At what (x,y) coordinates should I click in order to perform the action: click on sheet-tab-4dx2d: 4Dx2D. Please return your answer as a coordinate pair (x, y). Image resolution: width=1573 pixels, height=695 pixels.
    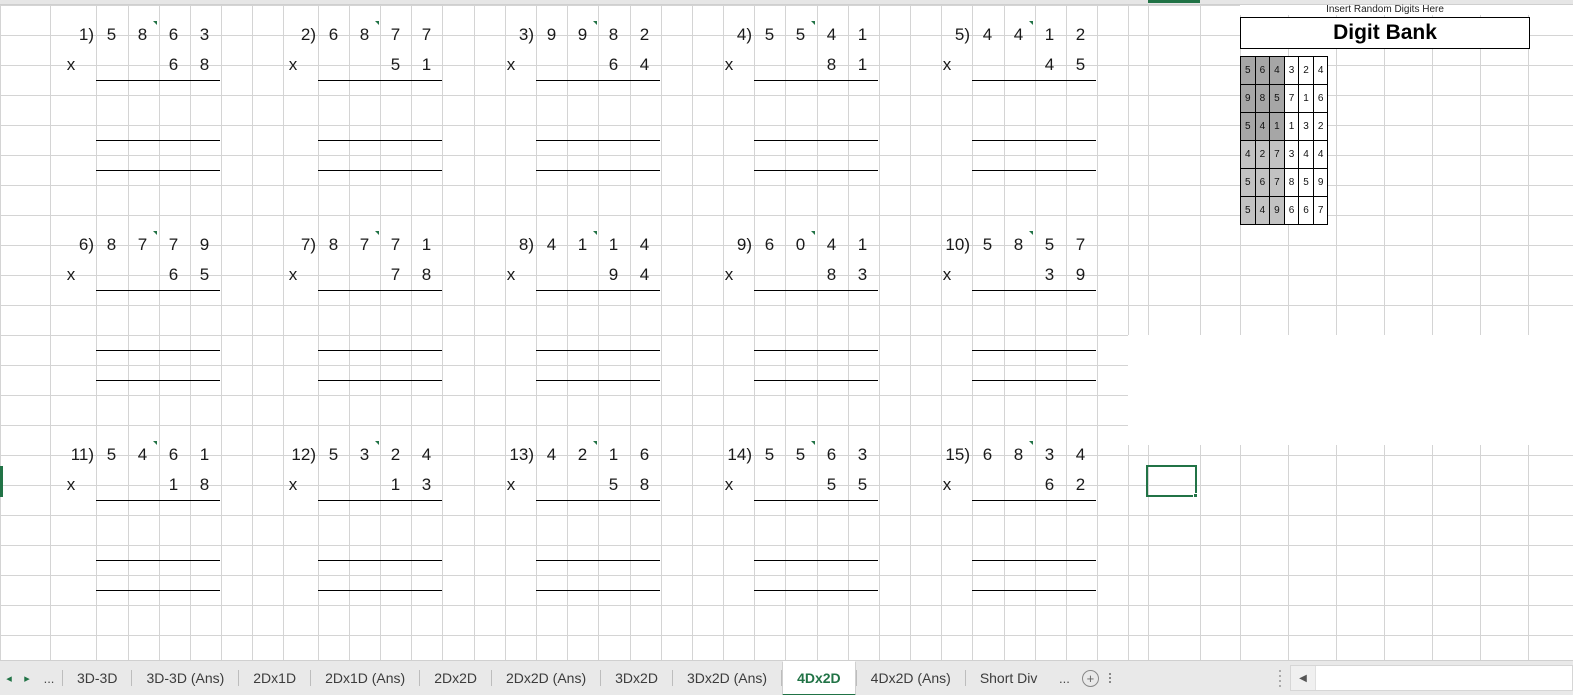
    Looking at the image, I should click on (819, 677).